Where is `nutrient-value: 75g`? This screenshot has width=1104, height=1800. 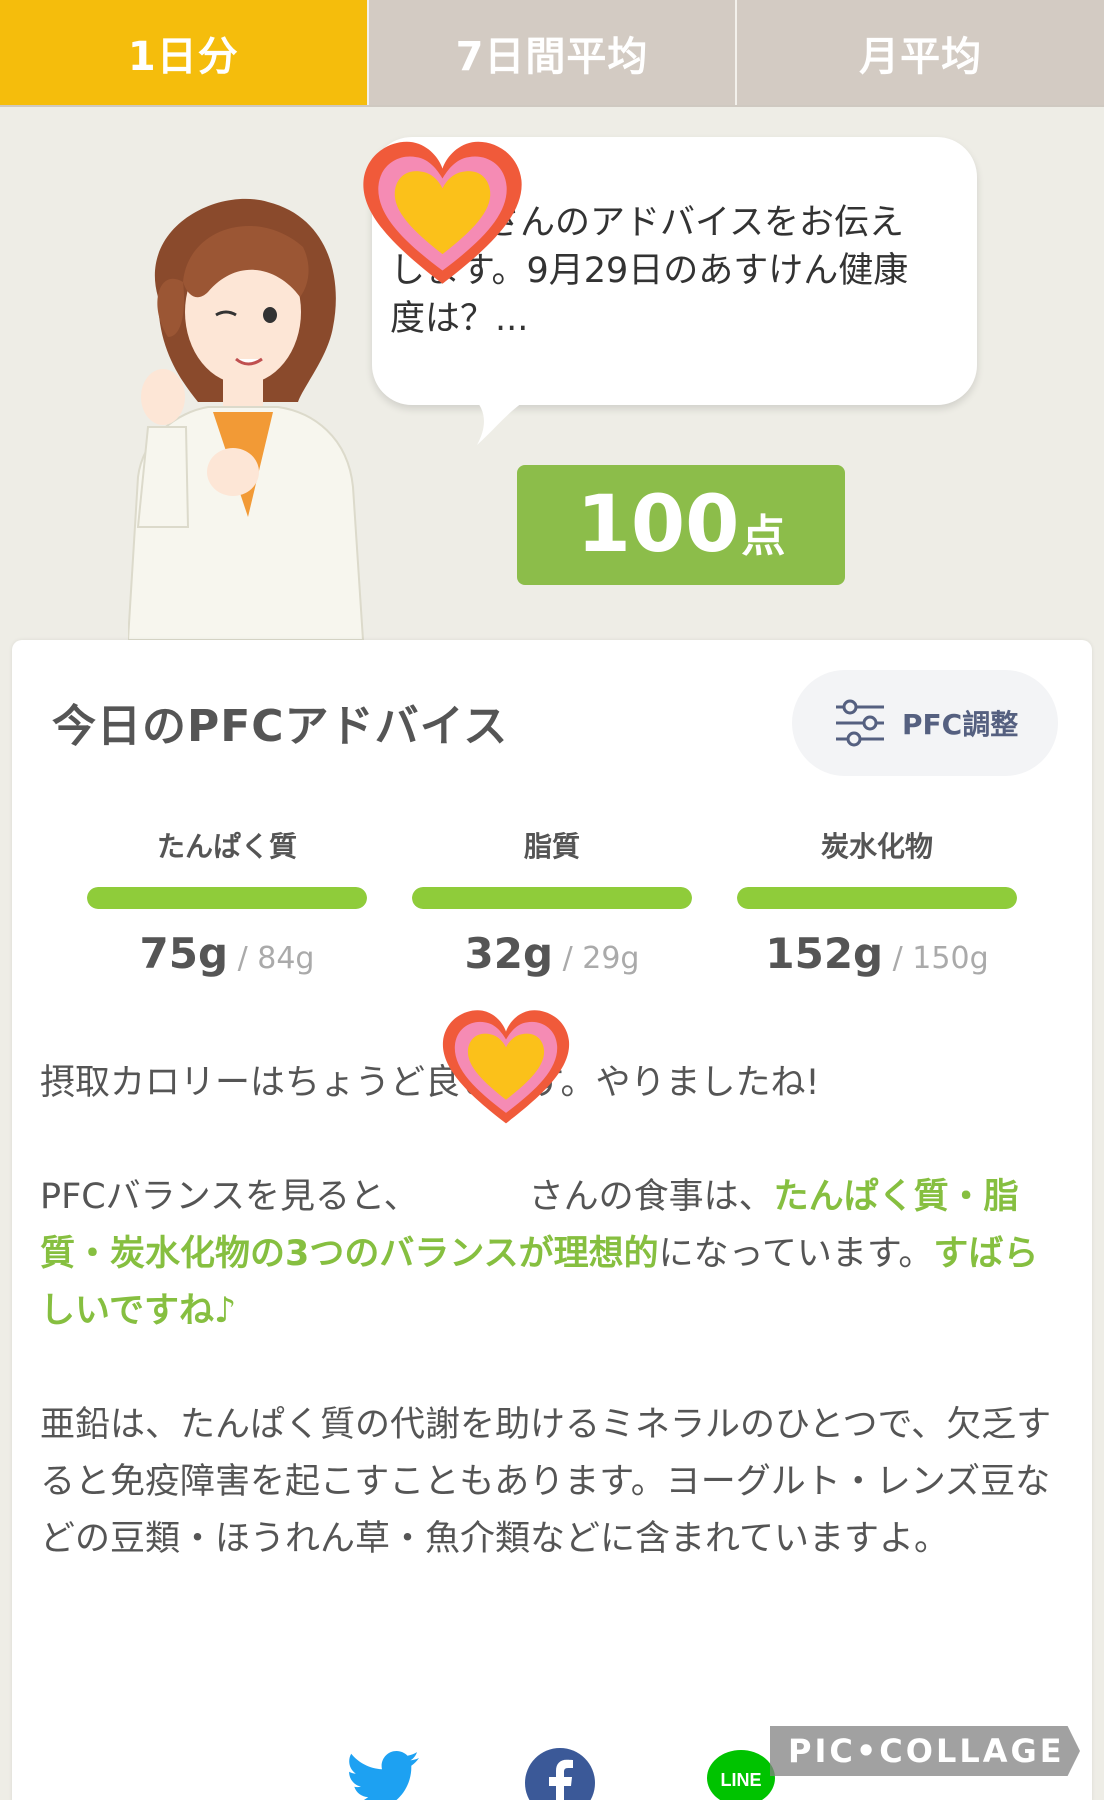 nutrient-value: 75g is located at coordinates (184, 953).